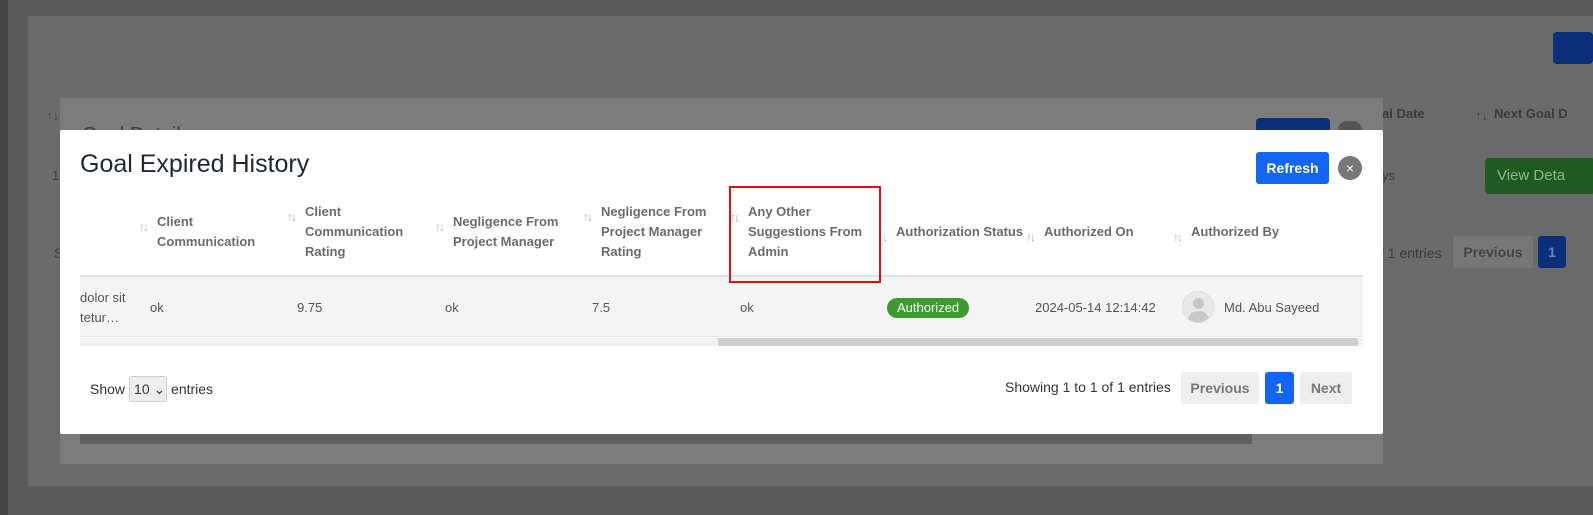  What do you see at coordinates (747, 307) in the screenshot?
I see `cell-suggestions: ok` at bounding box center [747, 307].